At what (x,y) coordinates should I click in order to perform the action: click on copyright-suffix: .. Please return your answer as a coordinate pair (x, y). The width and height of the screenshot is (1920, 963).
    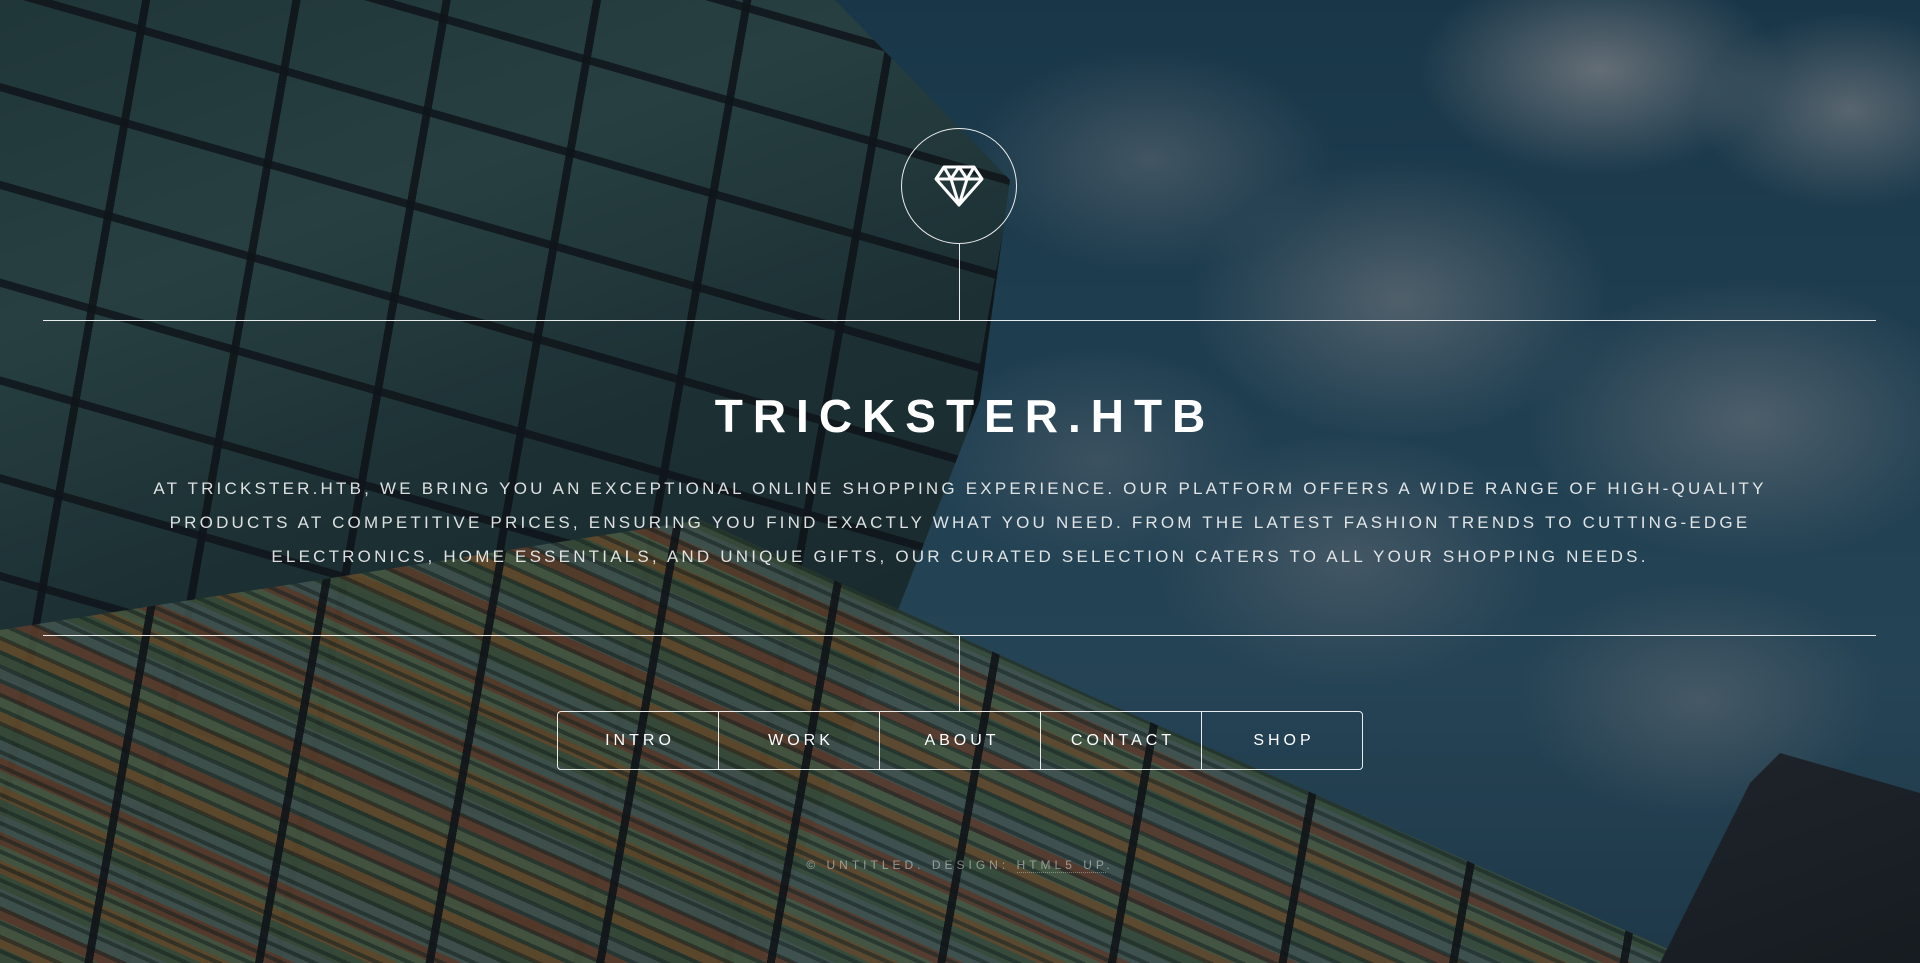
    Looking at the image, I should click on (1110, 865).